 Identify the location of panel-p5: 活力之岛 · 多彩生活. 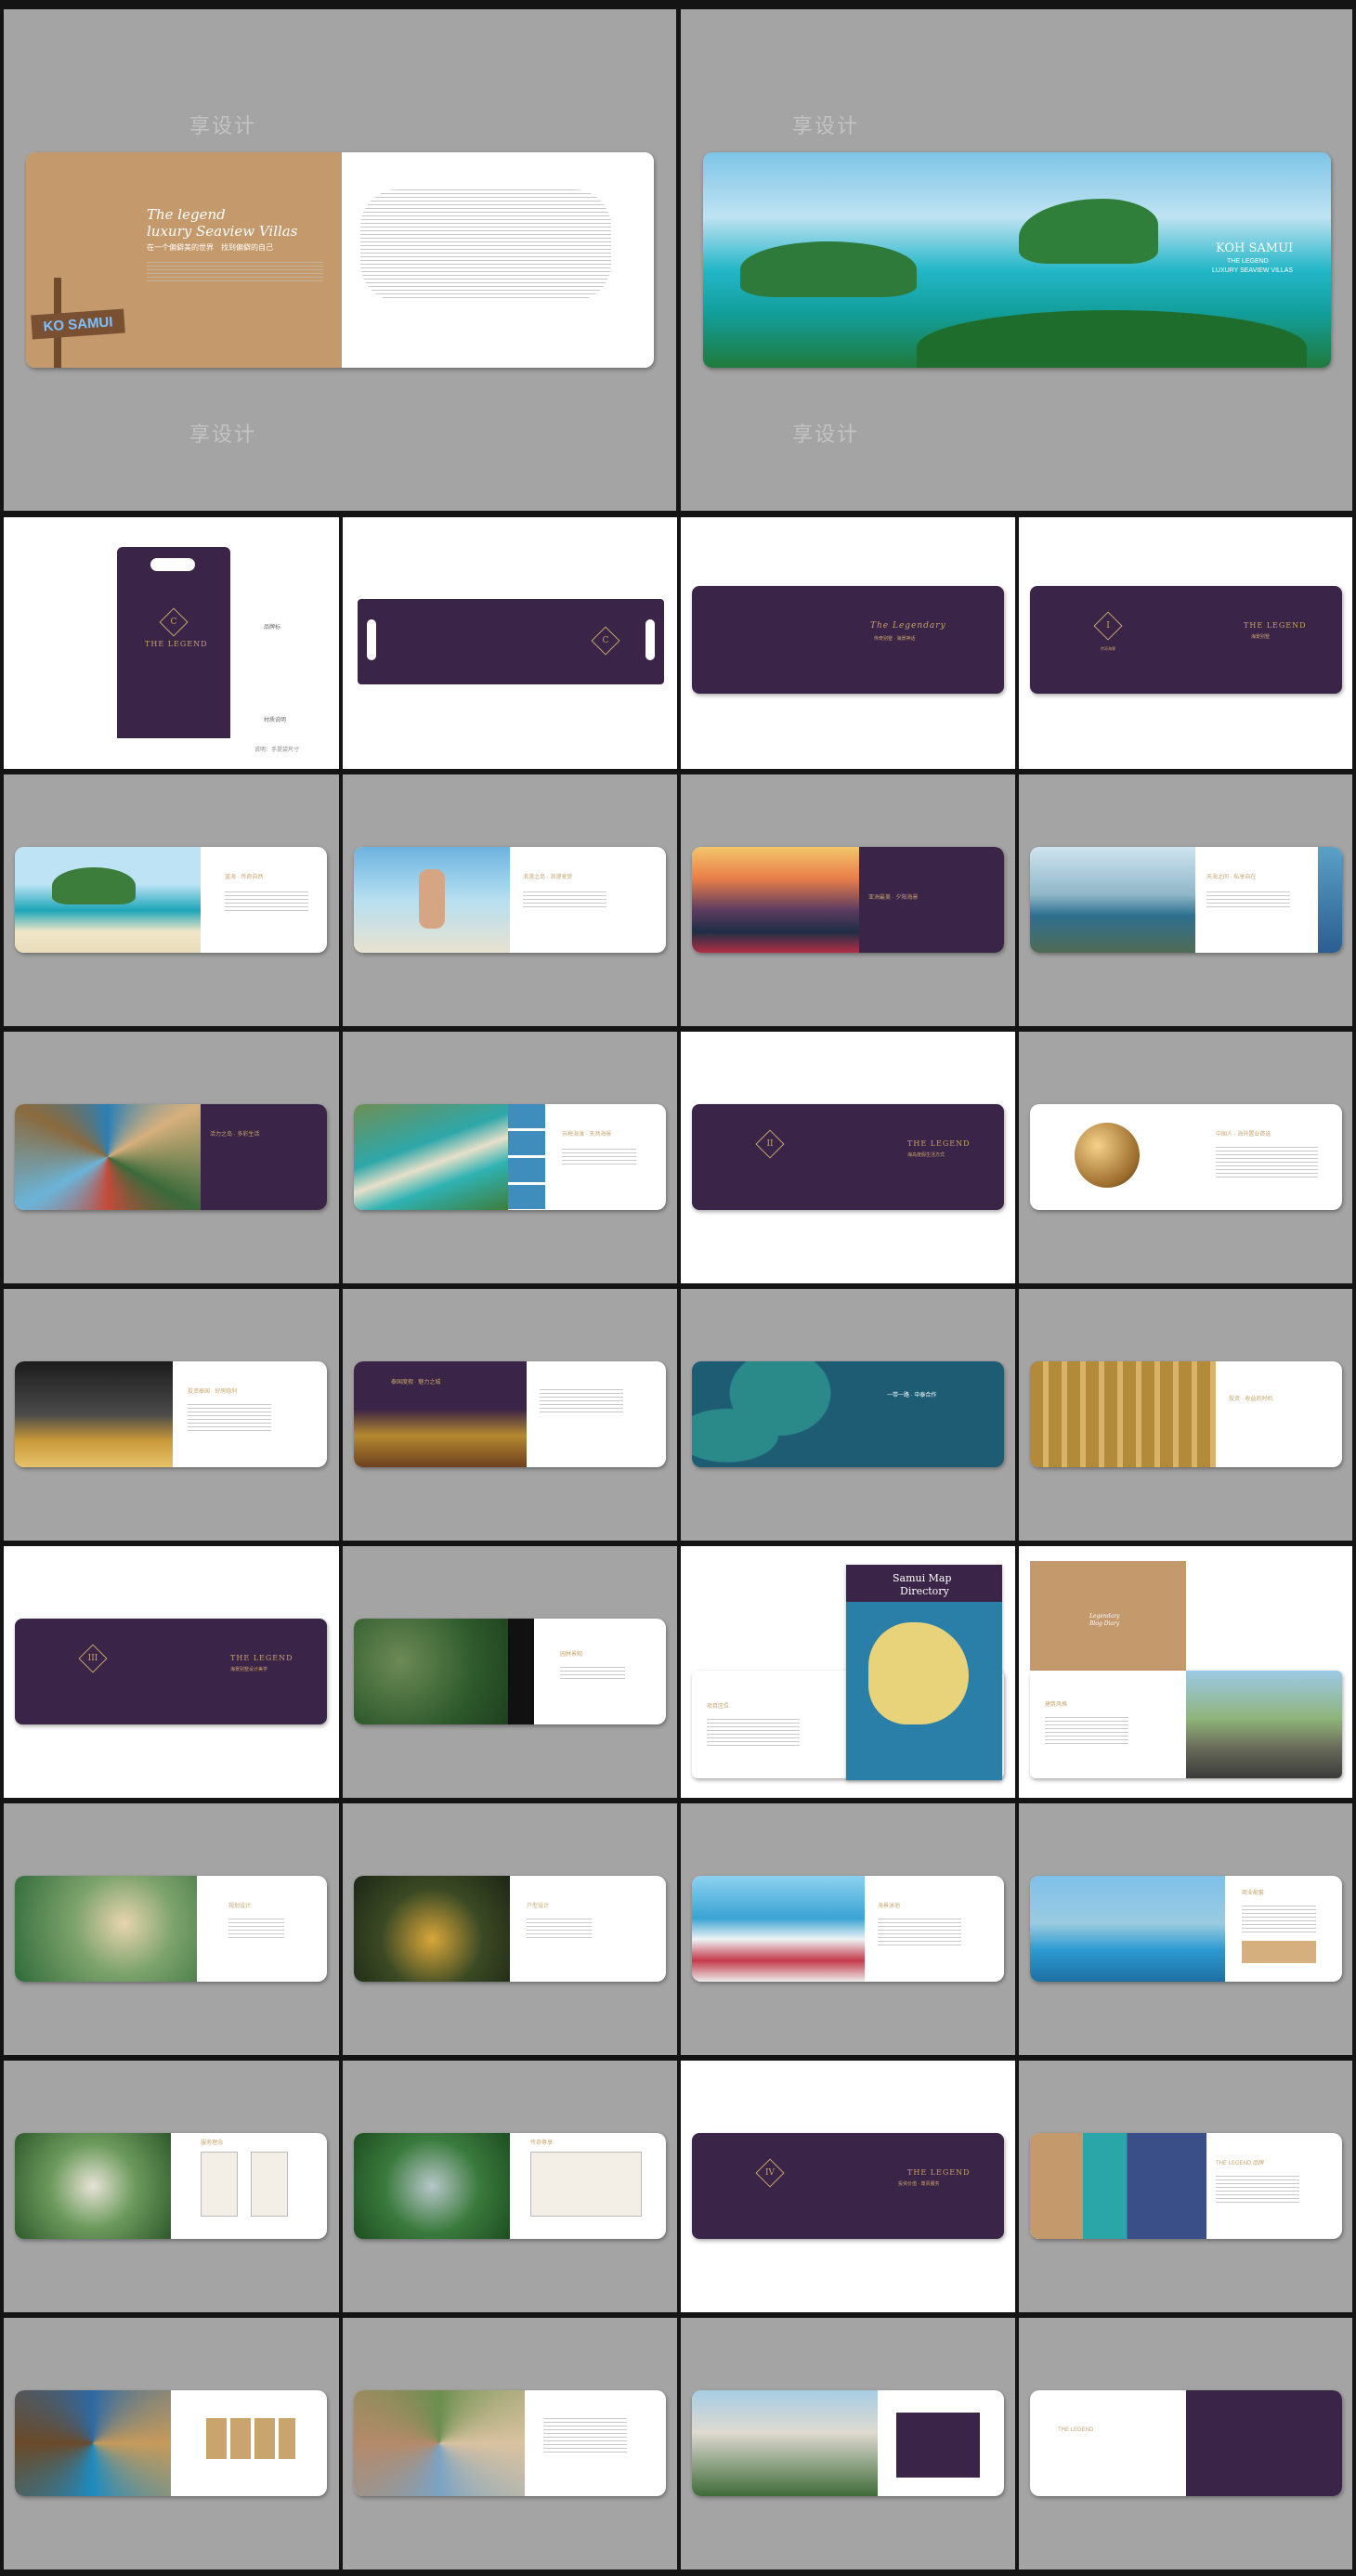
(171, 1157).